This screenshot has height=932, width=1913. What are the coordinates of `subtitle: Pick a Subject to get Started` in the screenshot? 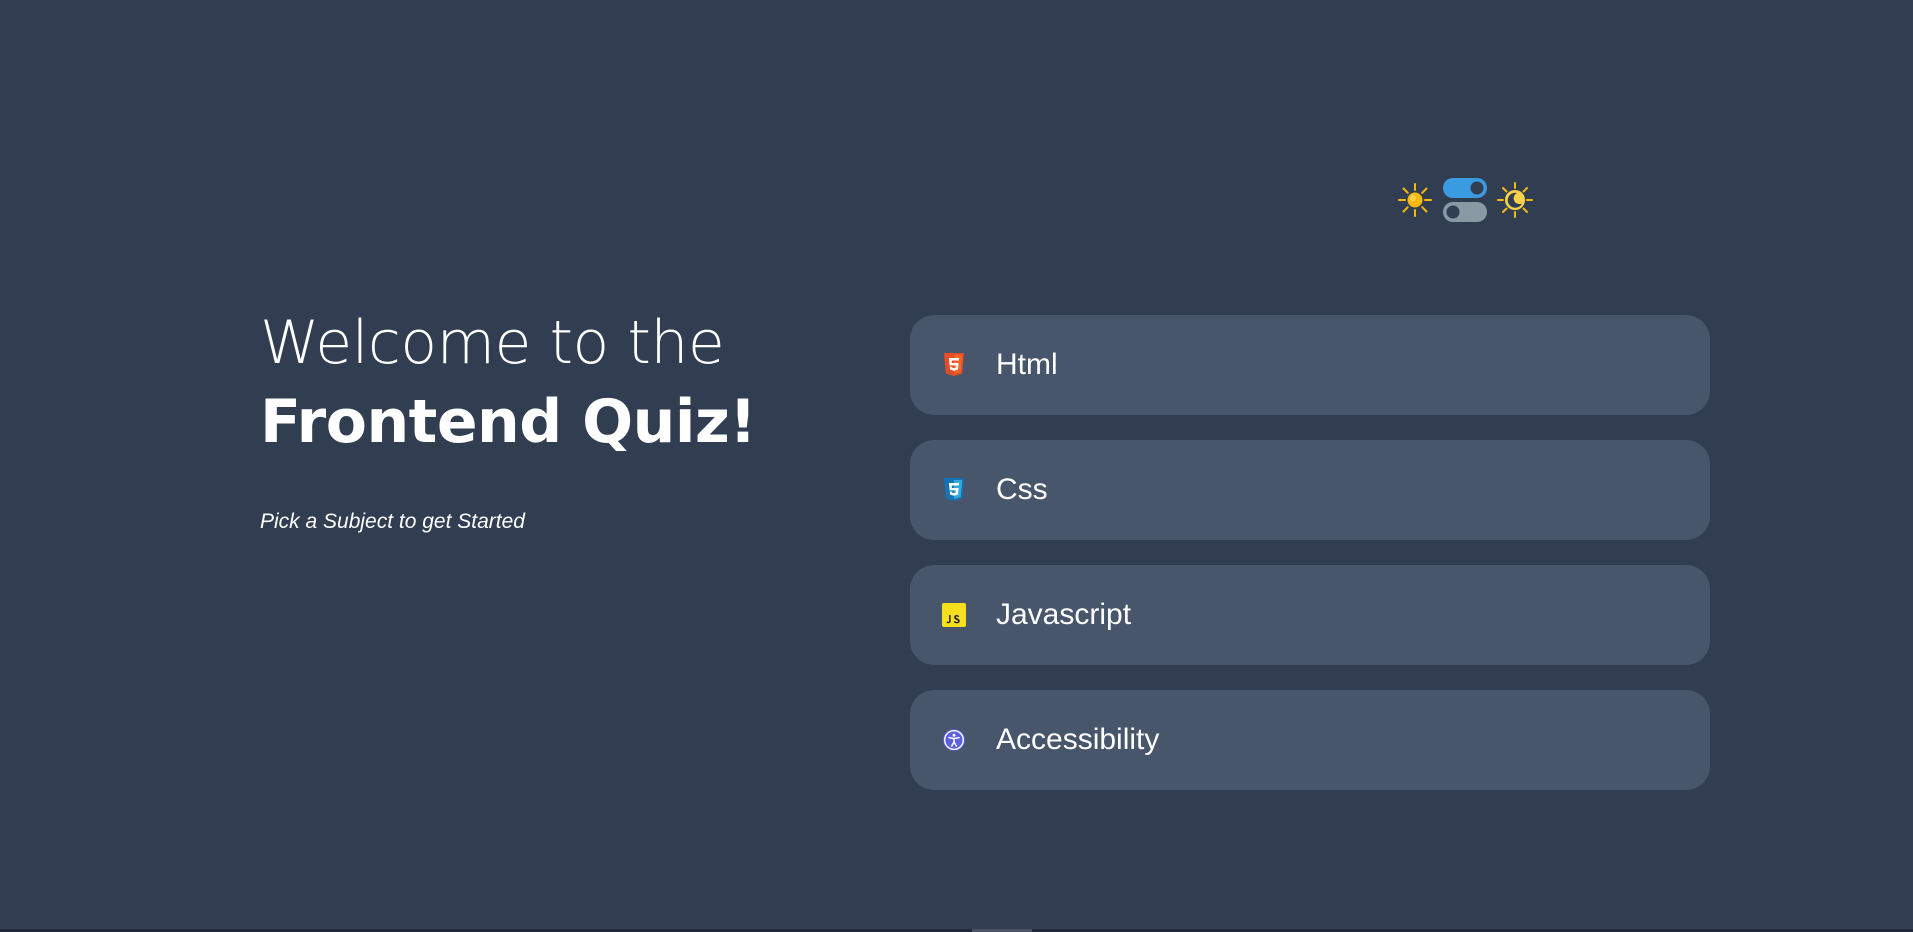 It's located at (392, 521).